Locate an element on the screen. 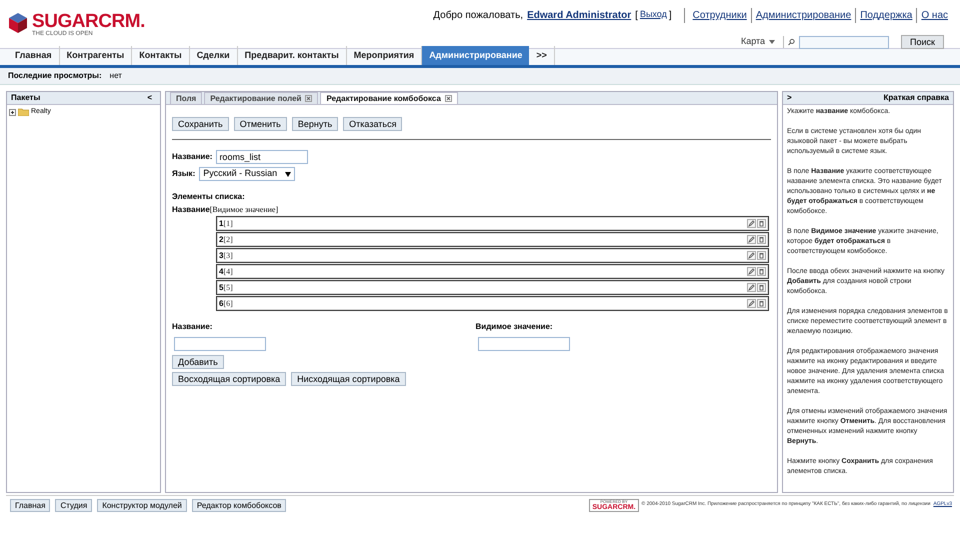 This screenshot has height=540, width=960. action-button: Вернуть is located at coordinates (315, 124).